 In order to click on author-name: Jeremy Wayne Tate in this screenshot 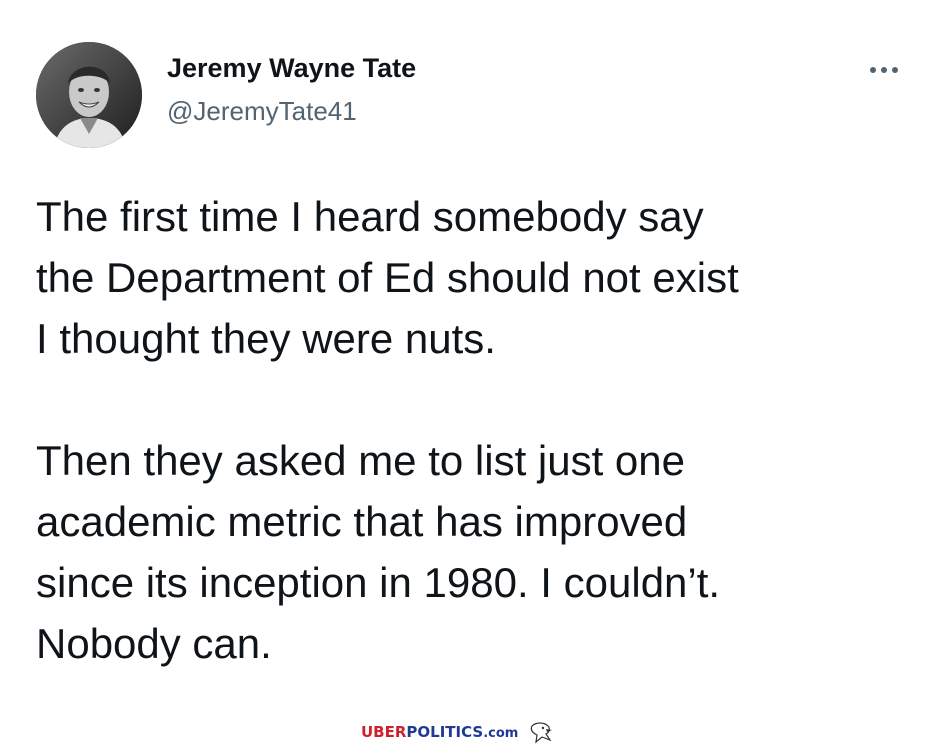, I will do `click(291, 68)`.